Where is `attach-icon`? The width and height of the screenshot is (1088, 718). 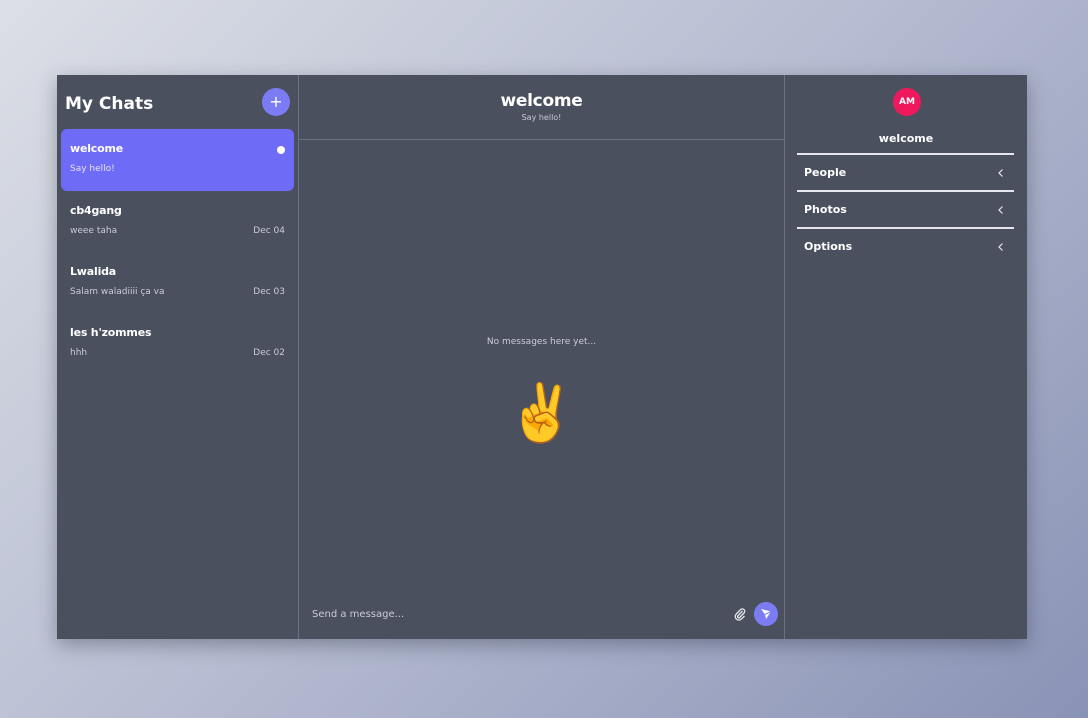 attach-icon is located at coordinates (740, 614).